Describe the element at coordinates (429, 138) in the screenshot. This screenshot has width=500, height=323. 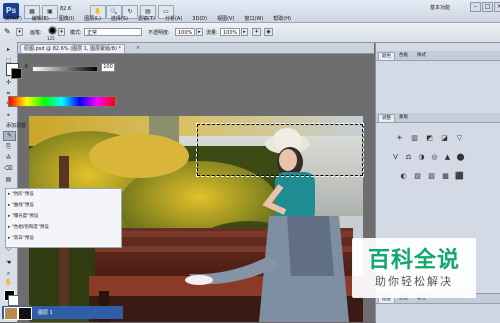
I see `curves-icon: ◩` at that location.